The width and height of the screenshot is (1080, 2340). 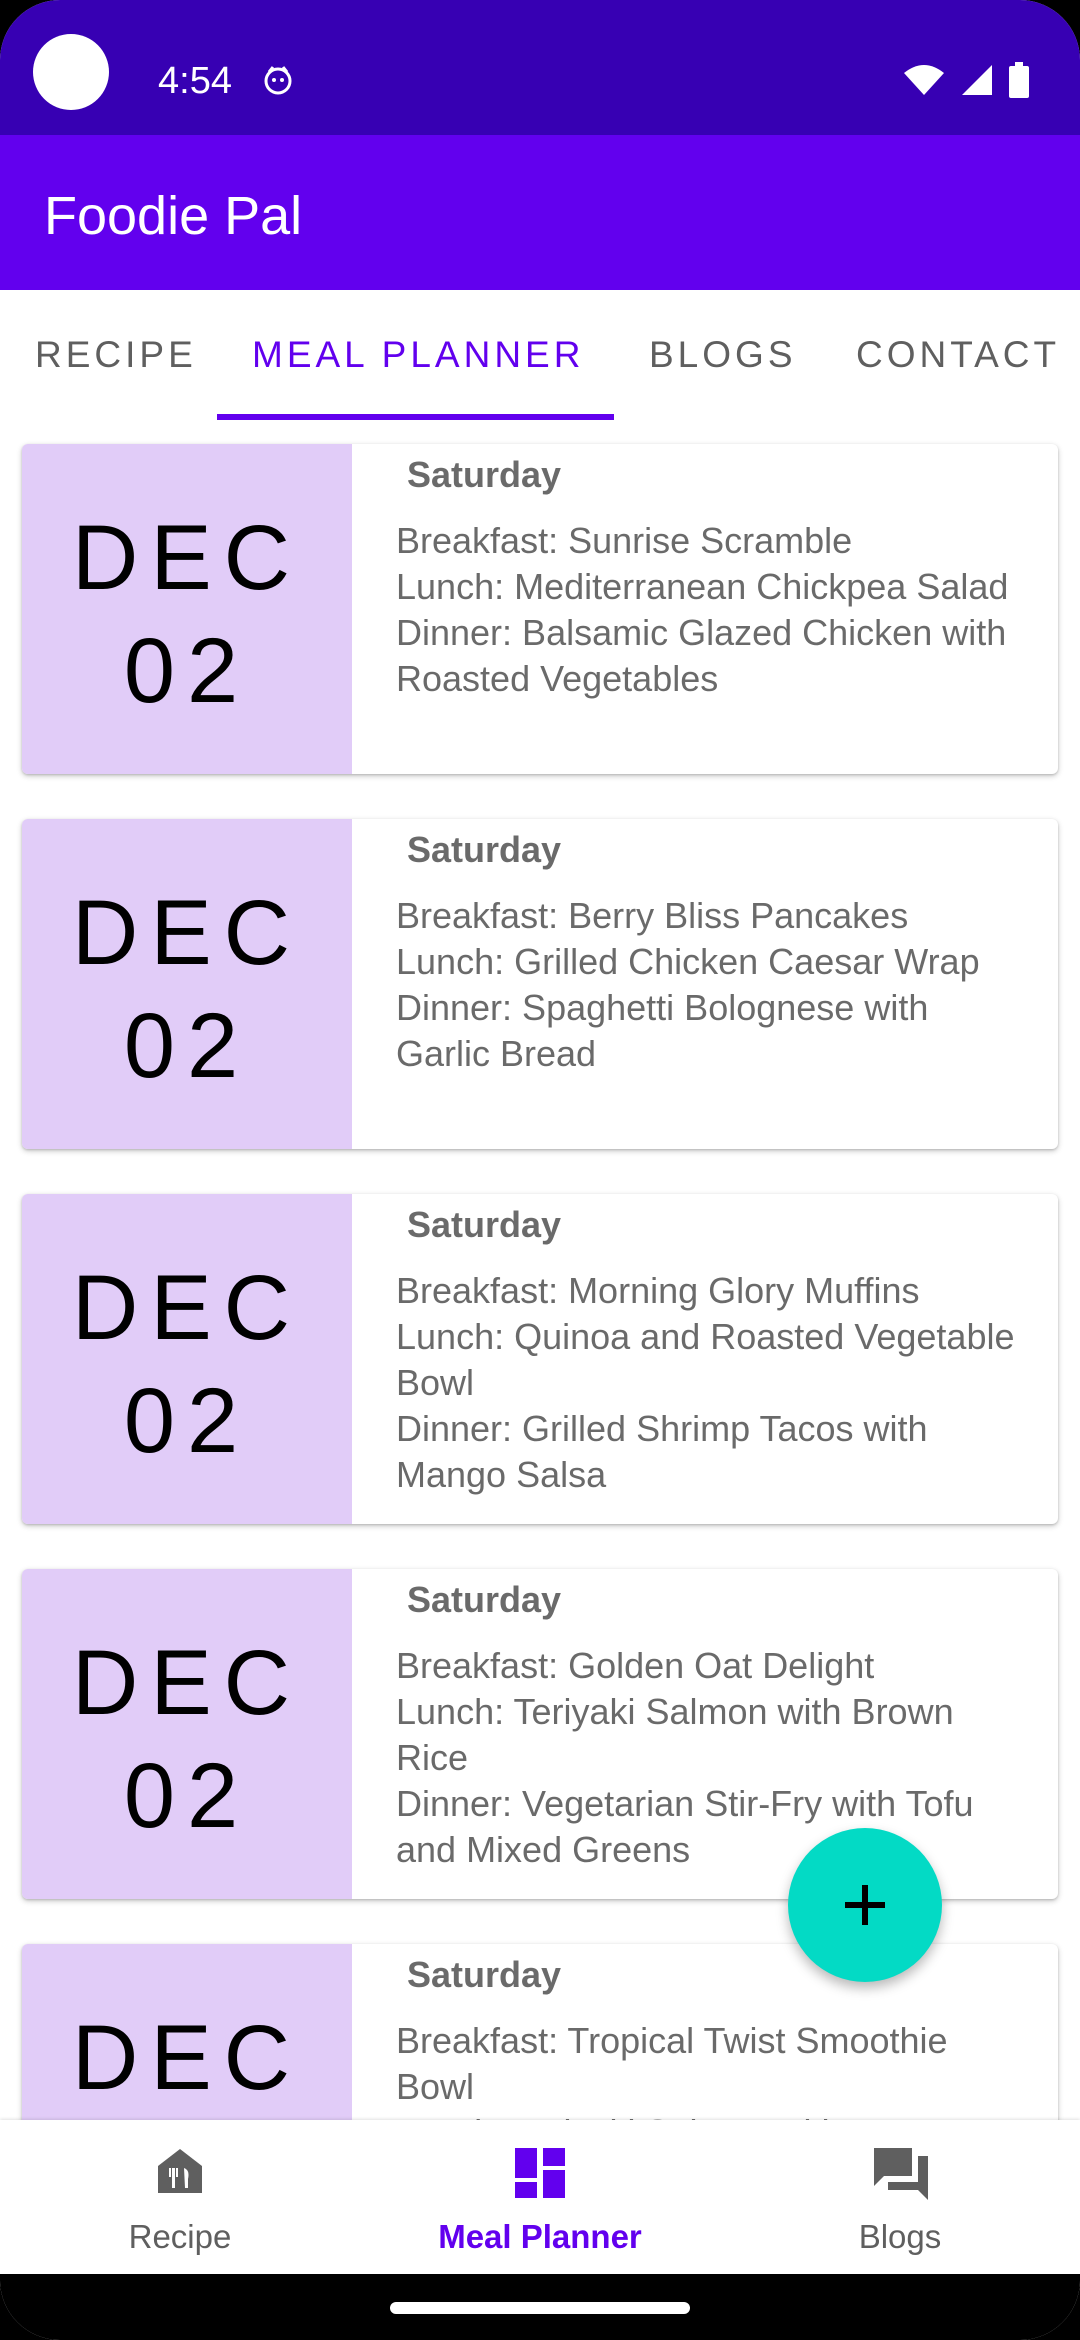 I want to click on home-gesture-bar, so click(x=540, y=2308).